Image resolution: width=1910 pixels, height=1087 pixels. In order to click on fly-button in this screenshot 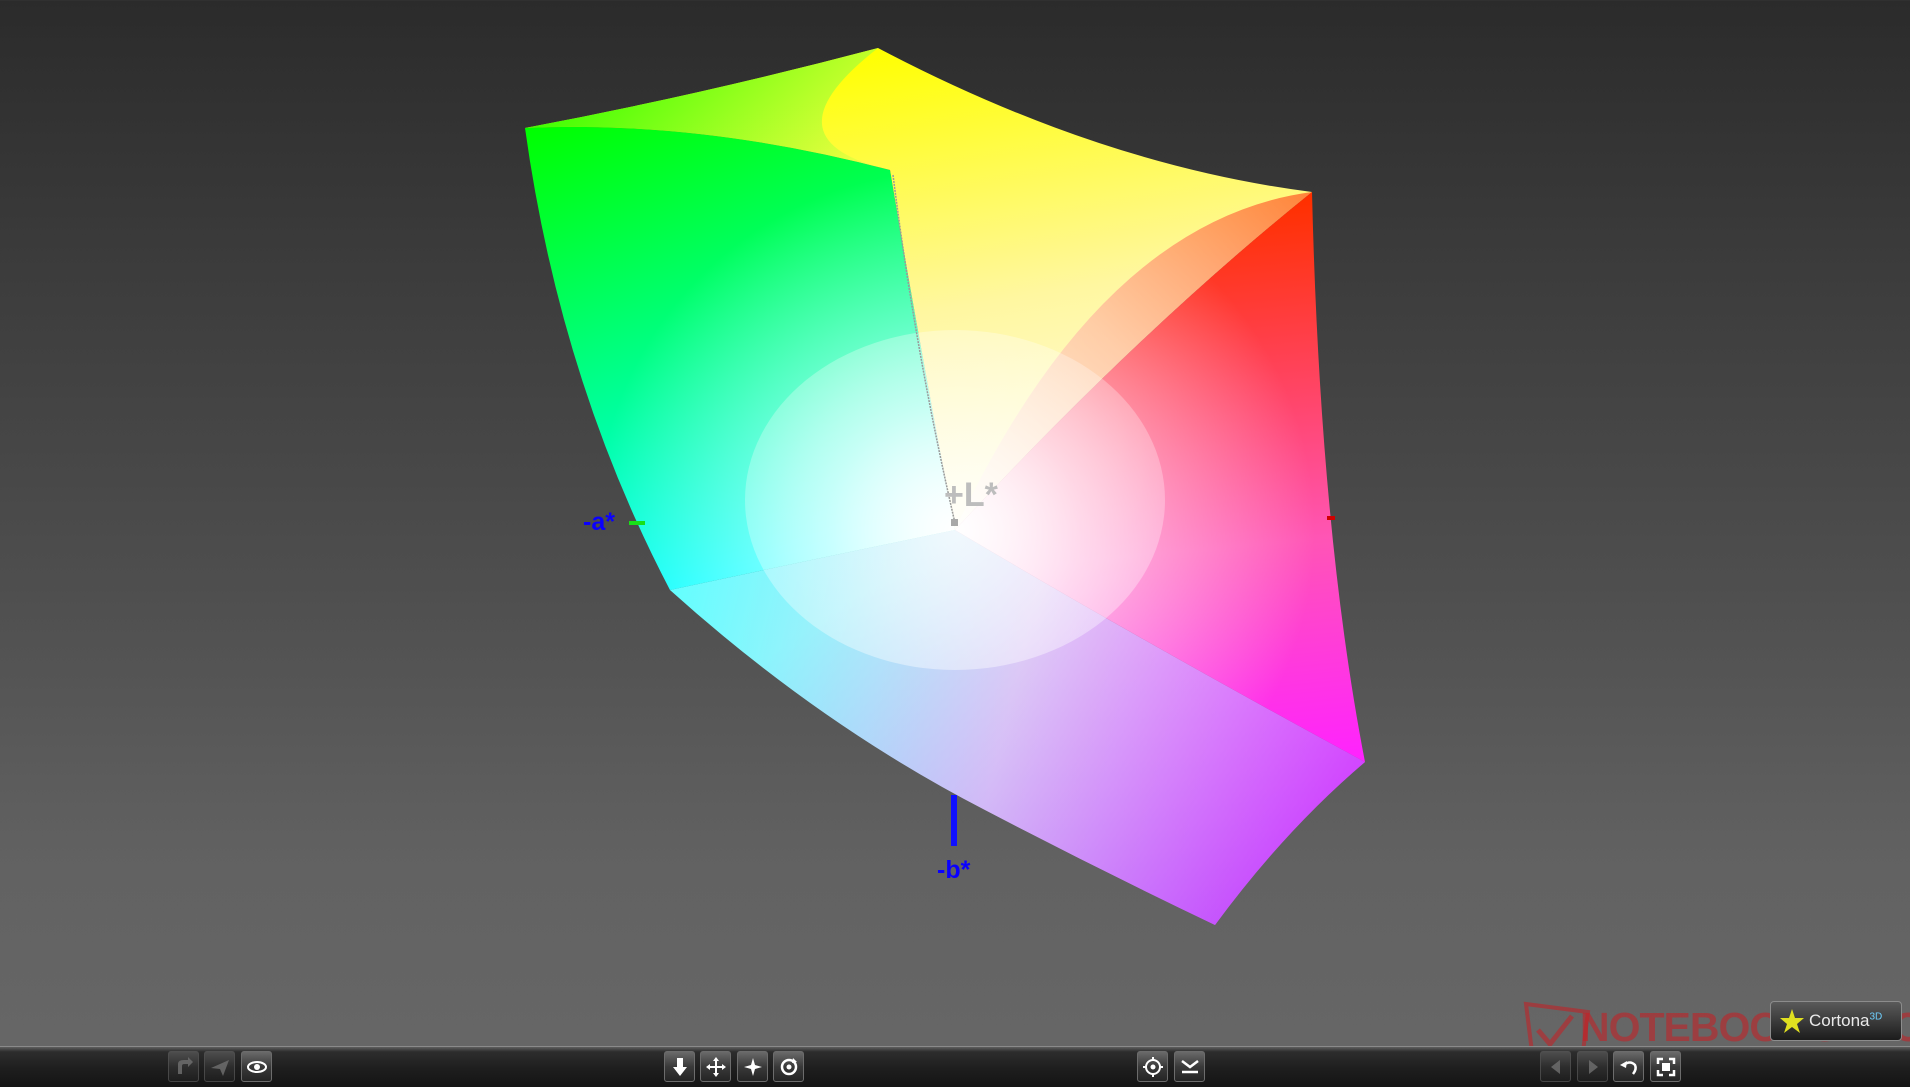, I will do `click(219, 1066)`.